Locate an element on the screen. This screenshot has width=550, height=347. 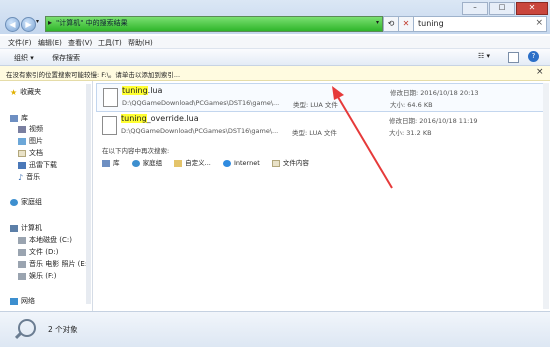
arrow-shaft is located at coordinates (365, 142).